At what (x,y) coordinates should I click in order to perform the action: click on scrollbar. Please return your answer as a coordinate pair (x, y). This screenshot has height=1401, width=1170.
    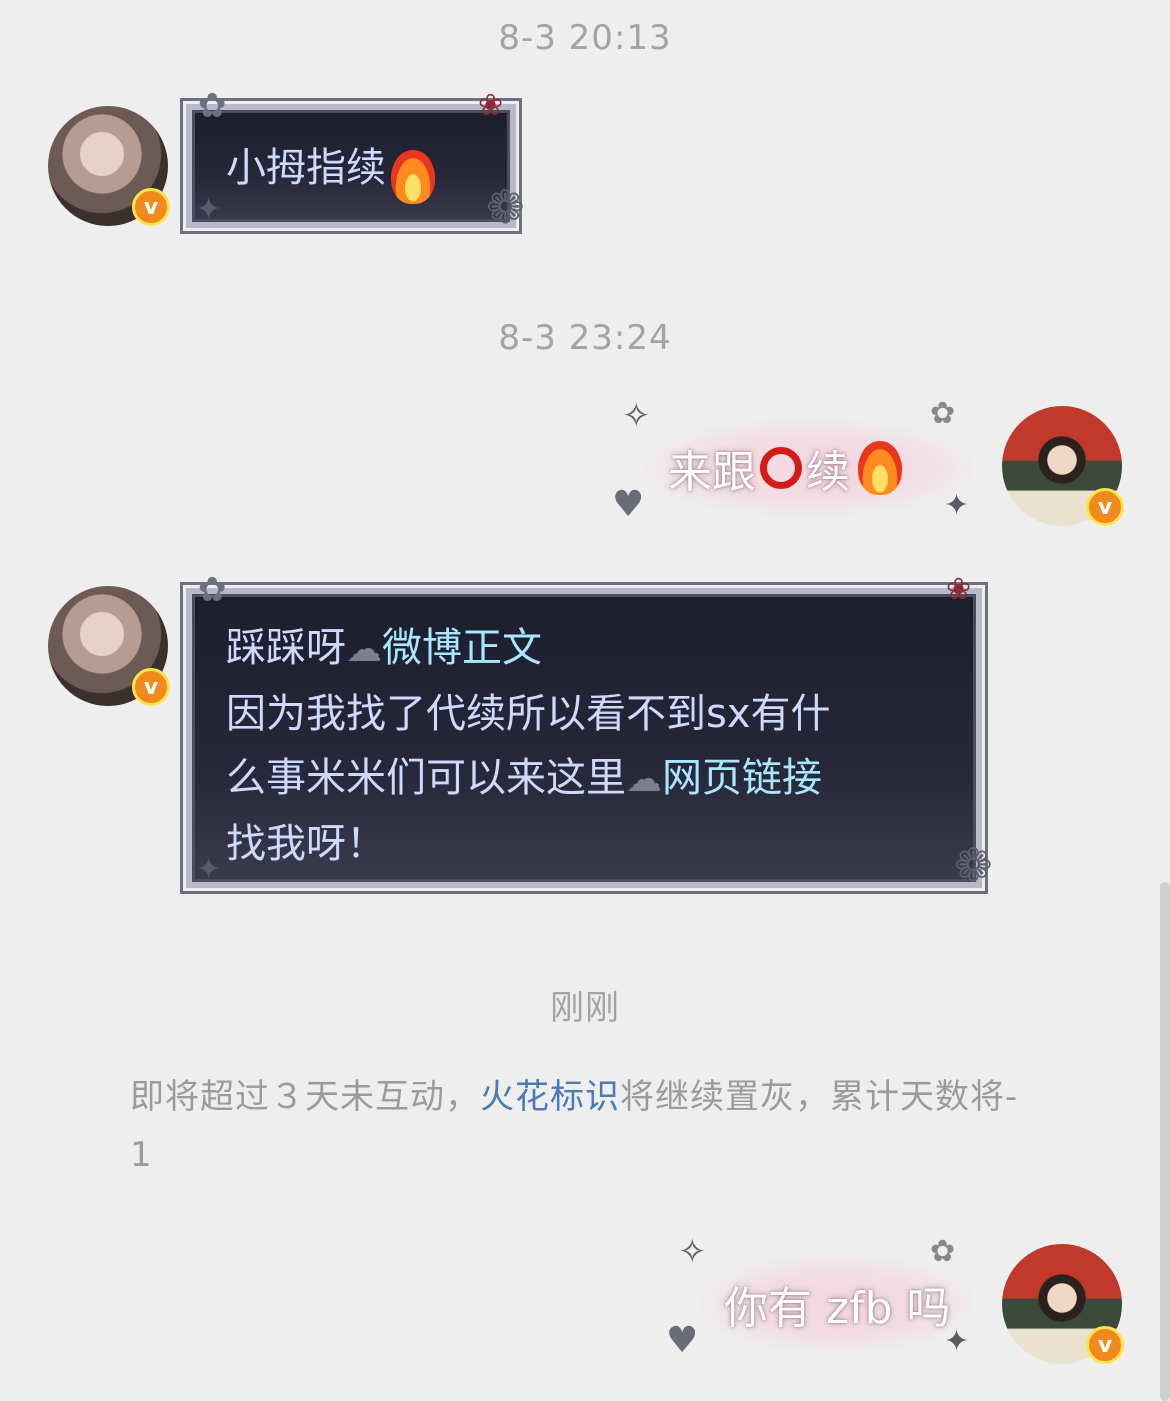
    Looking at the image, I should click on (1165, 1141).